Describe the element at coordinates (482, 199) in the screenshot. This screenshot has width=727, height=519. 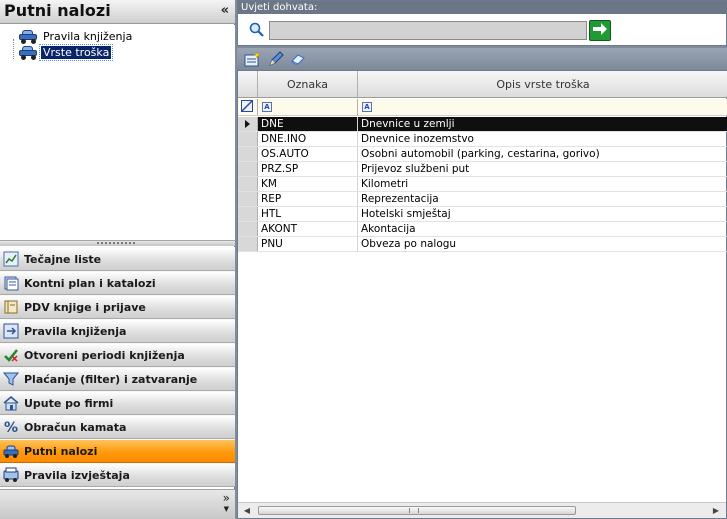
I see `table-row: REP Reprezentacija` at that location.